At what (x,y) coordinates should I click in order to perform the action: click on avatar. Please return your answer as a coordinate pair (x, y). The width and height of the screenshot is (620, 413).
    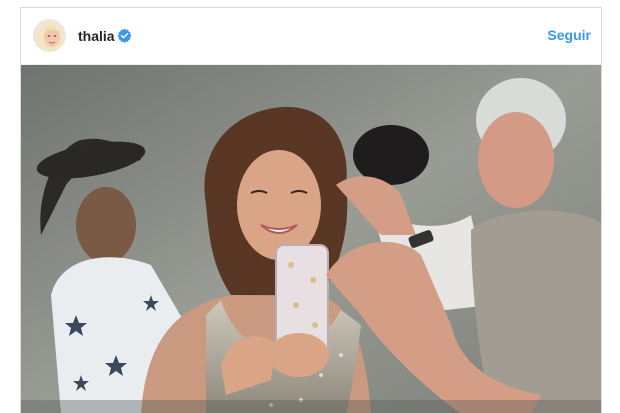
    Looking at the image, I should click on (49, 35).